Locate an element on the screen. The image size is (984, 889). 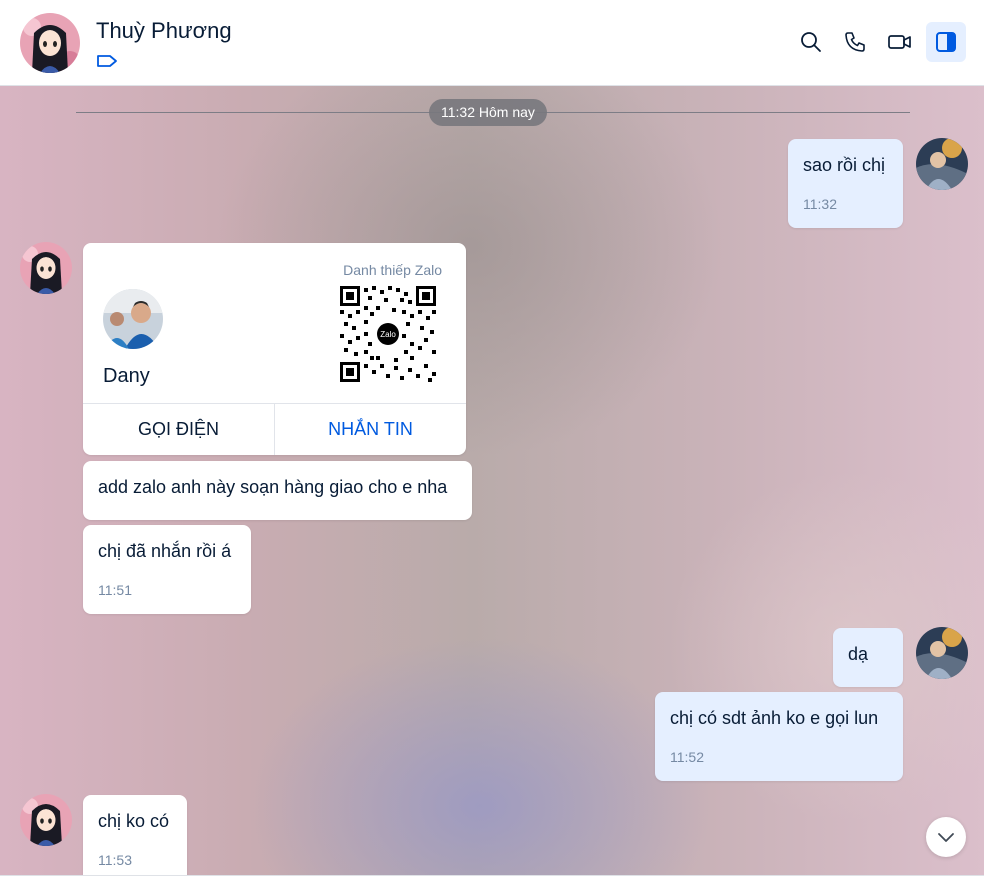
card-message-button: NHẮN TIN is located at coordinates (370, 429).